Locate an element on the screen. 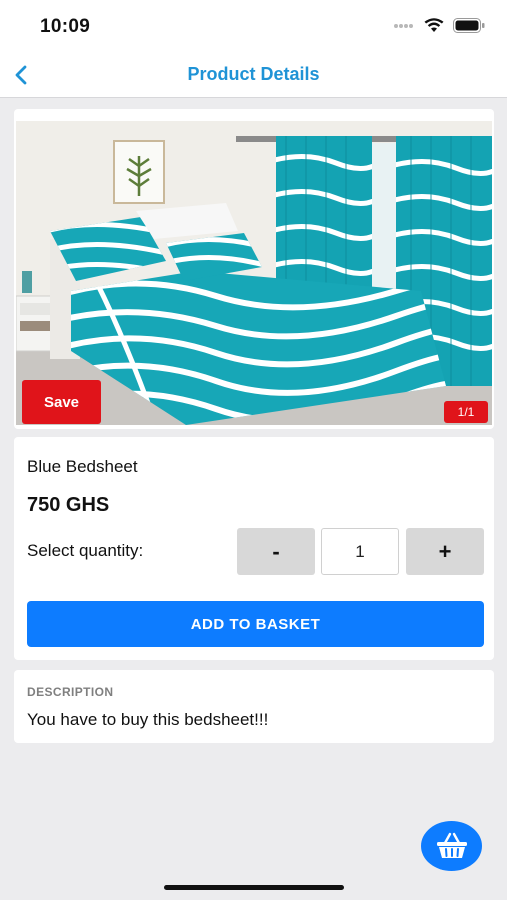  signal-dots-icon is located at coordinates (403, 25).